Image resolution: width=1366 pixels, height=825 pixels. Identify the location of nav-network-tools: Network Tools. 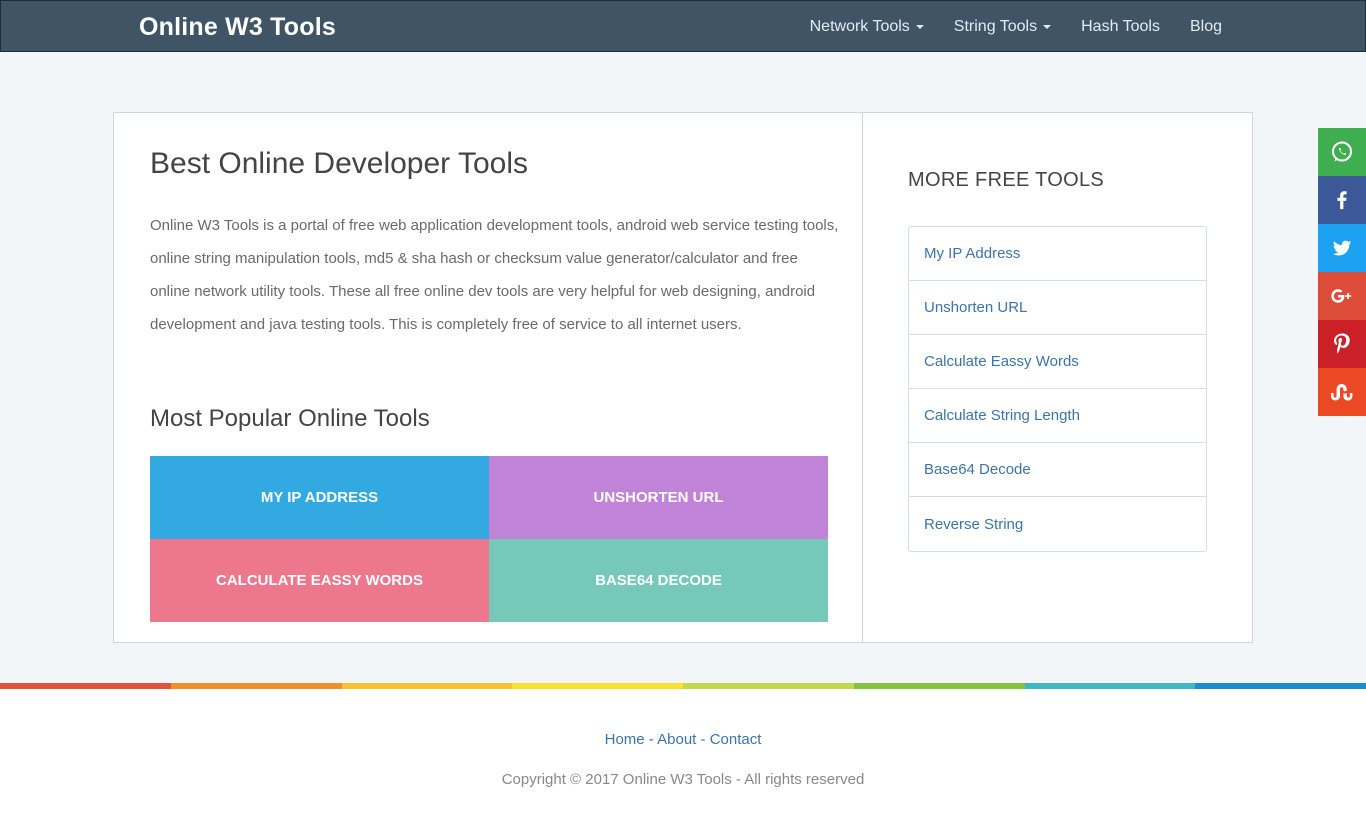
(867, 27).